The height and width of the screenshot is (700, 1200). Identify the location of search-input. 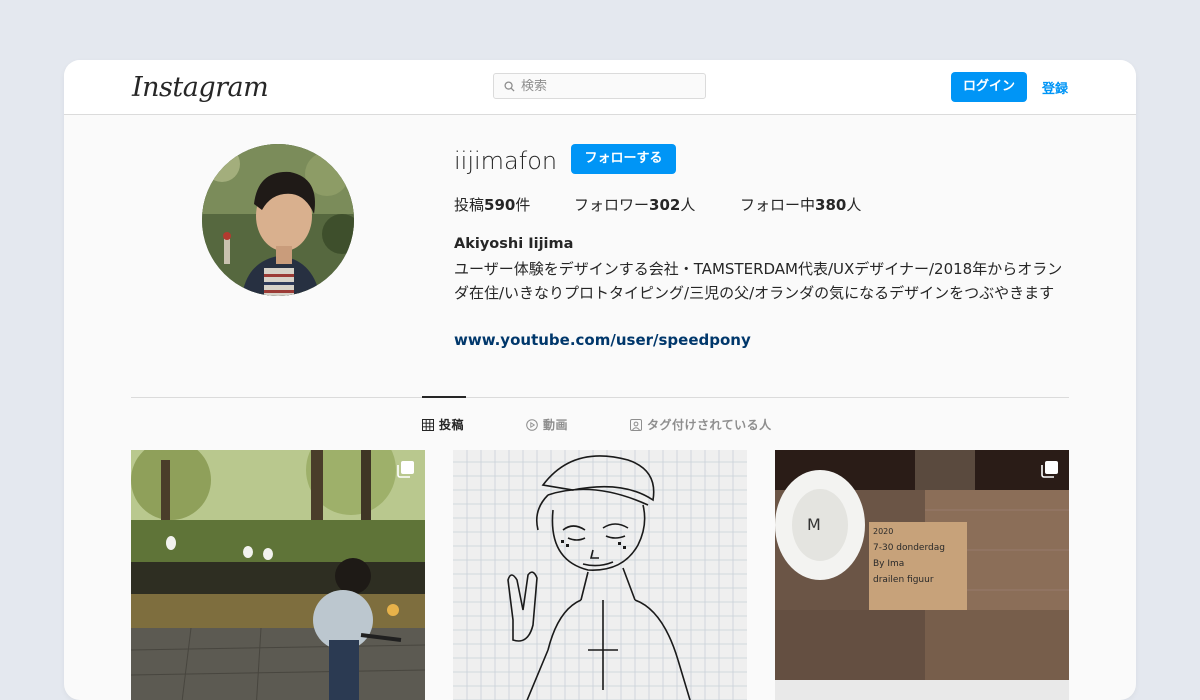
(606, 86).